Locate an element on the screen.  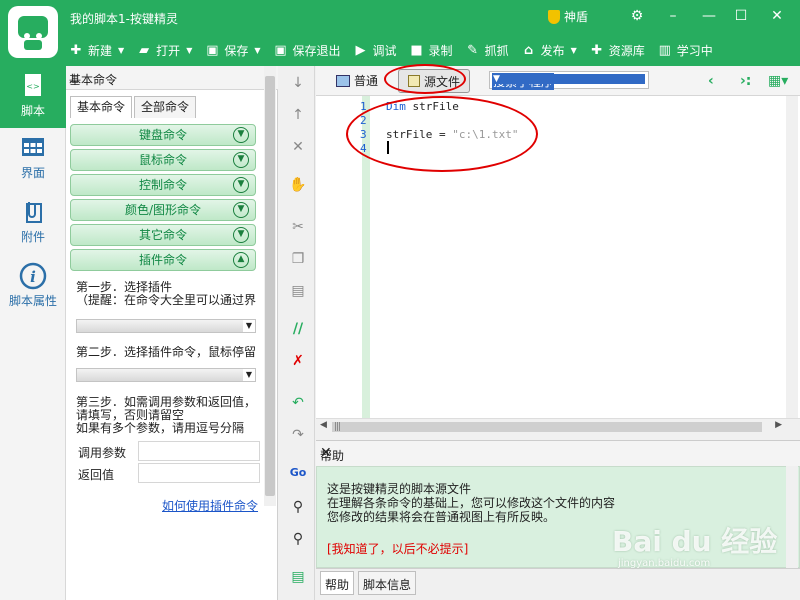
paste-icon: ▤ is located at coordinates (298, 291).